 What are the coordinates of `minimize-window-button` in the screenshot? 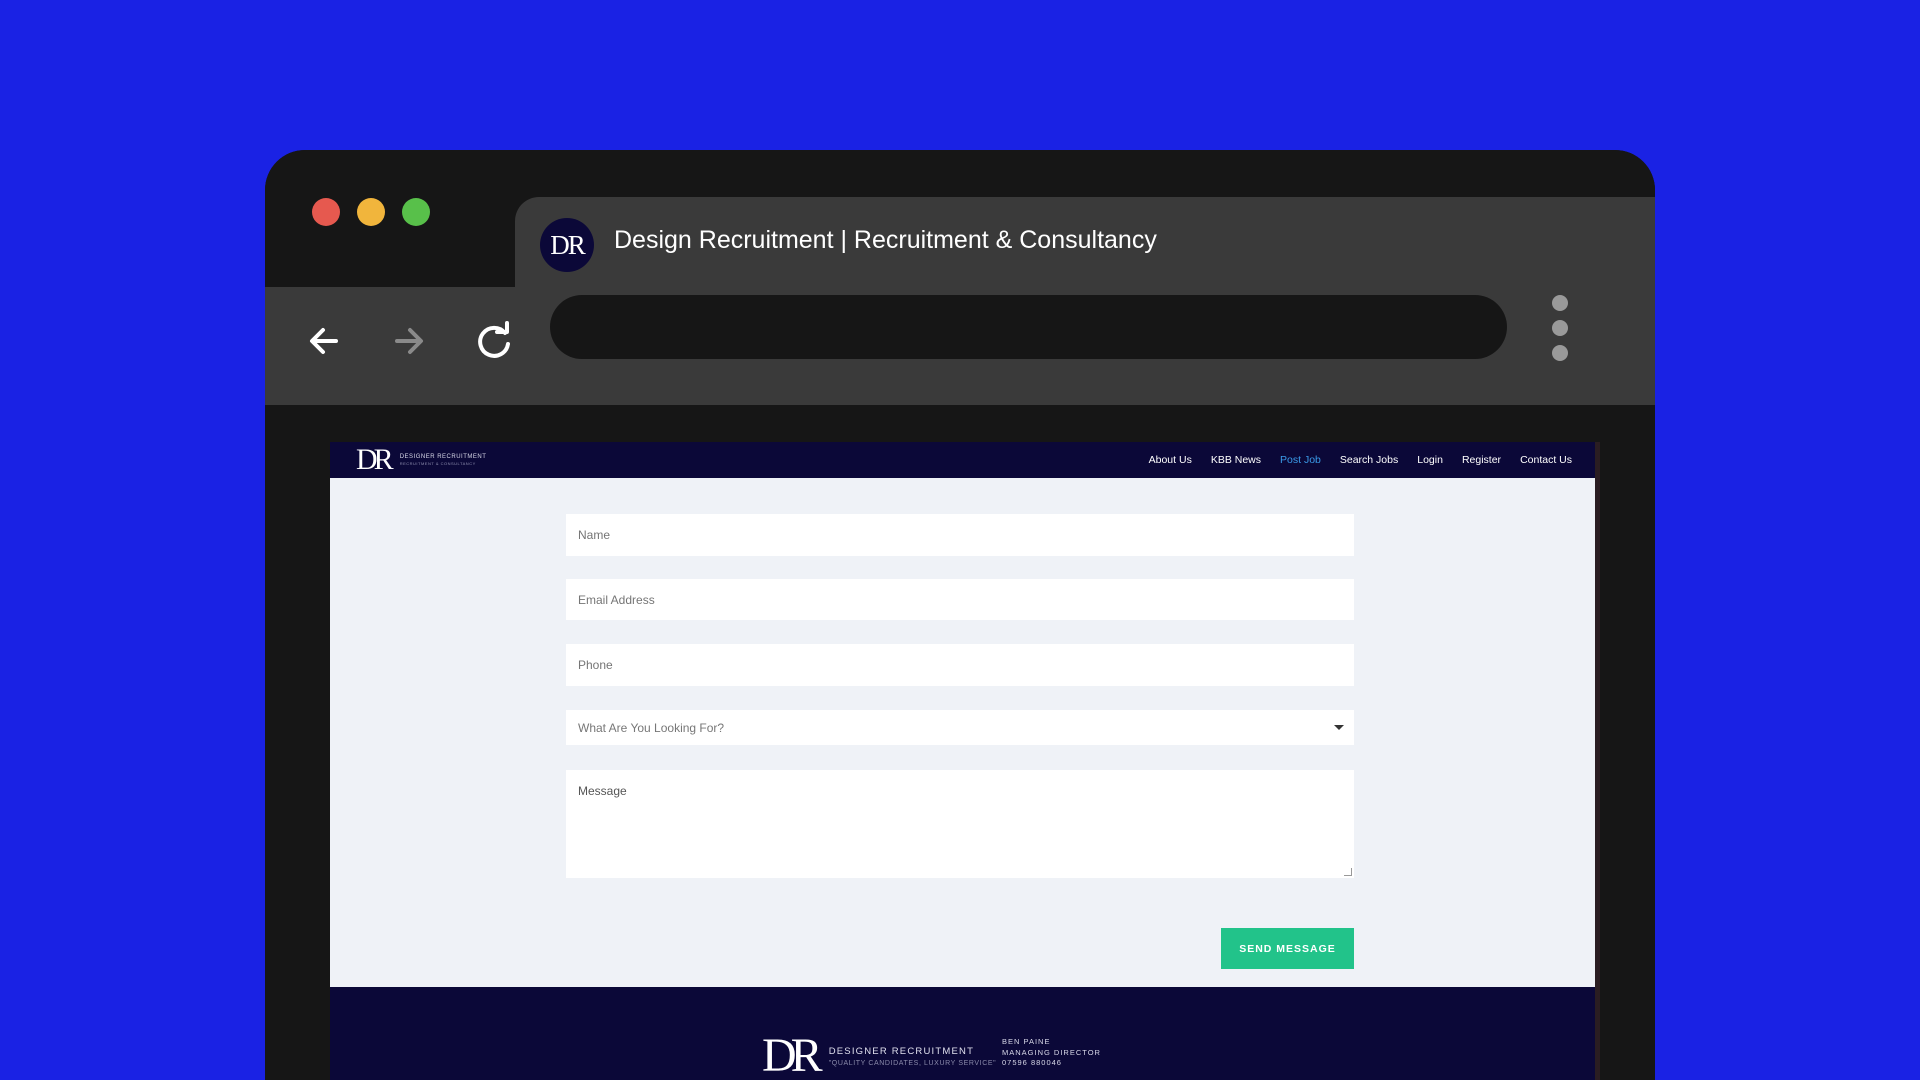 It's located at (371, 212).